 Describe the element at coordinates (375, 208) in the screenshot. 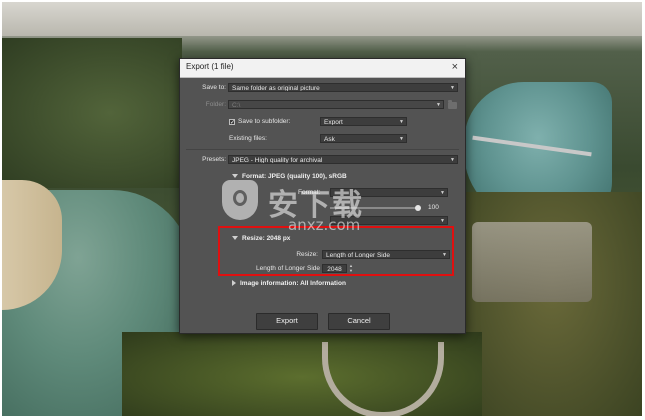

I see `quality-slider-track` at that location.